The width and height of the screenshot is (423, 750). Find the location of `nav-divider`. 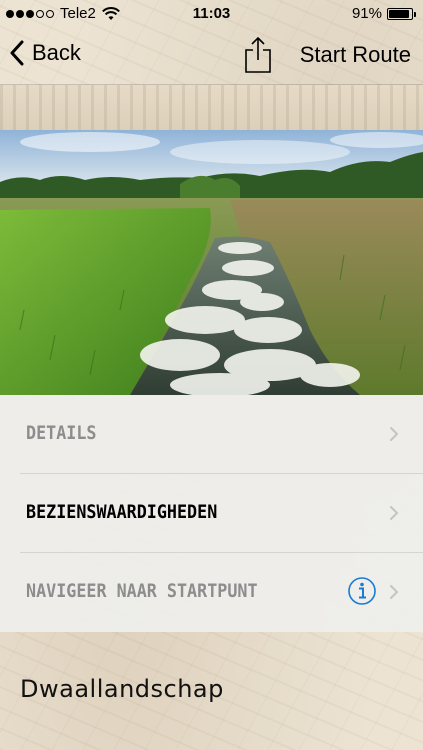

nav-divider is located at coordinates (211, 84).